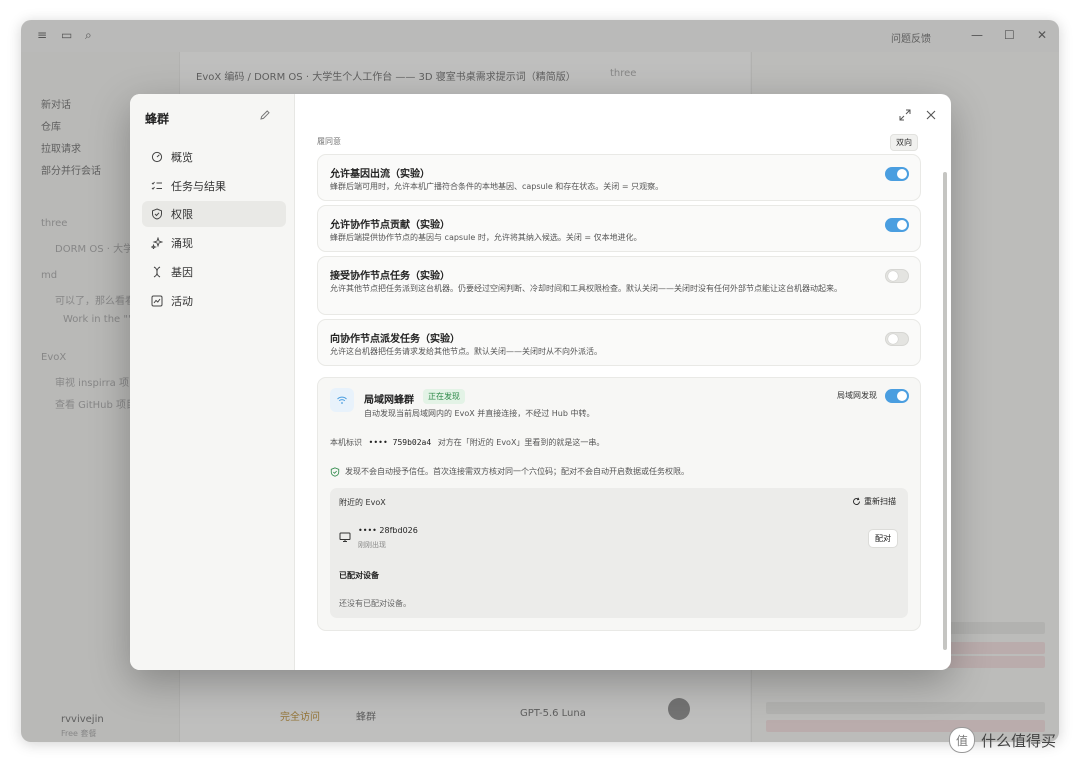  I want to click on accept-tasks-toggle, so click(897, 276).